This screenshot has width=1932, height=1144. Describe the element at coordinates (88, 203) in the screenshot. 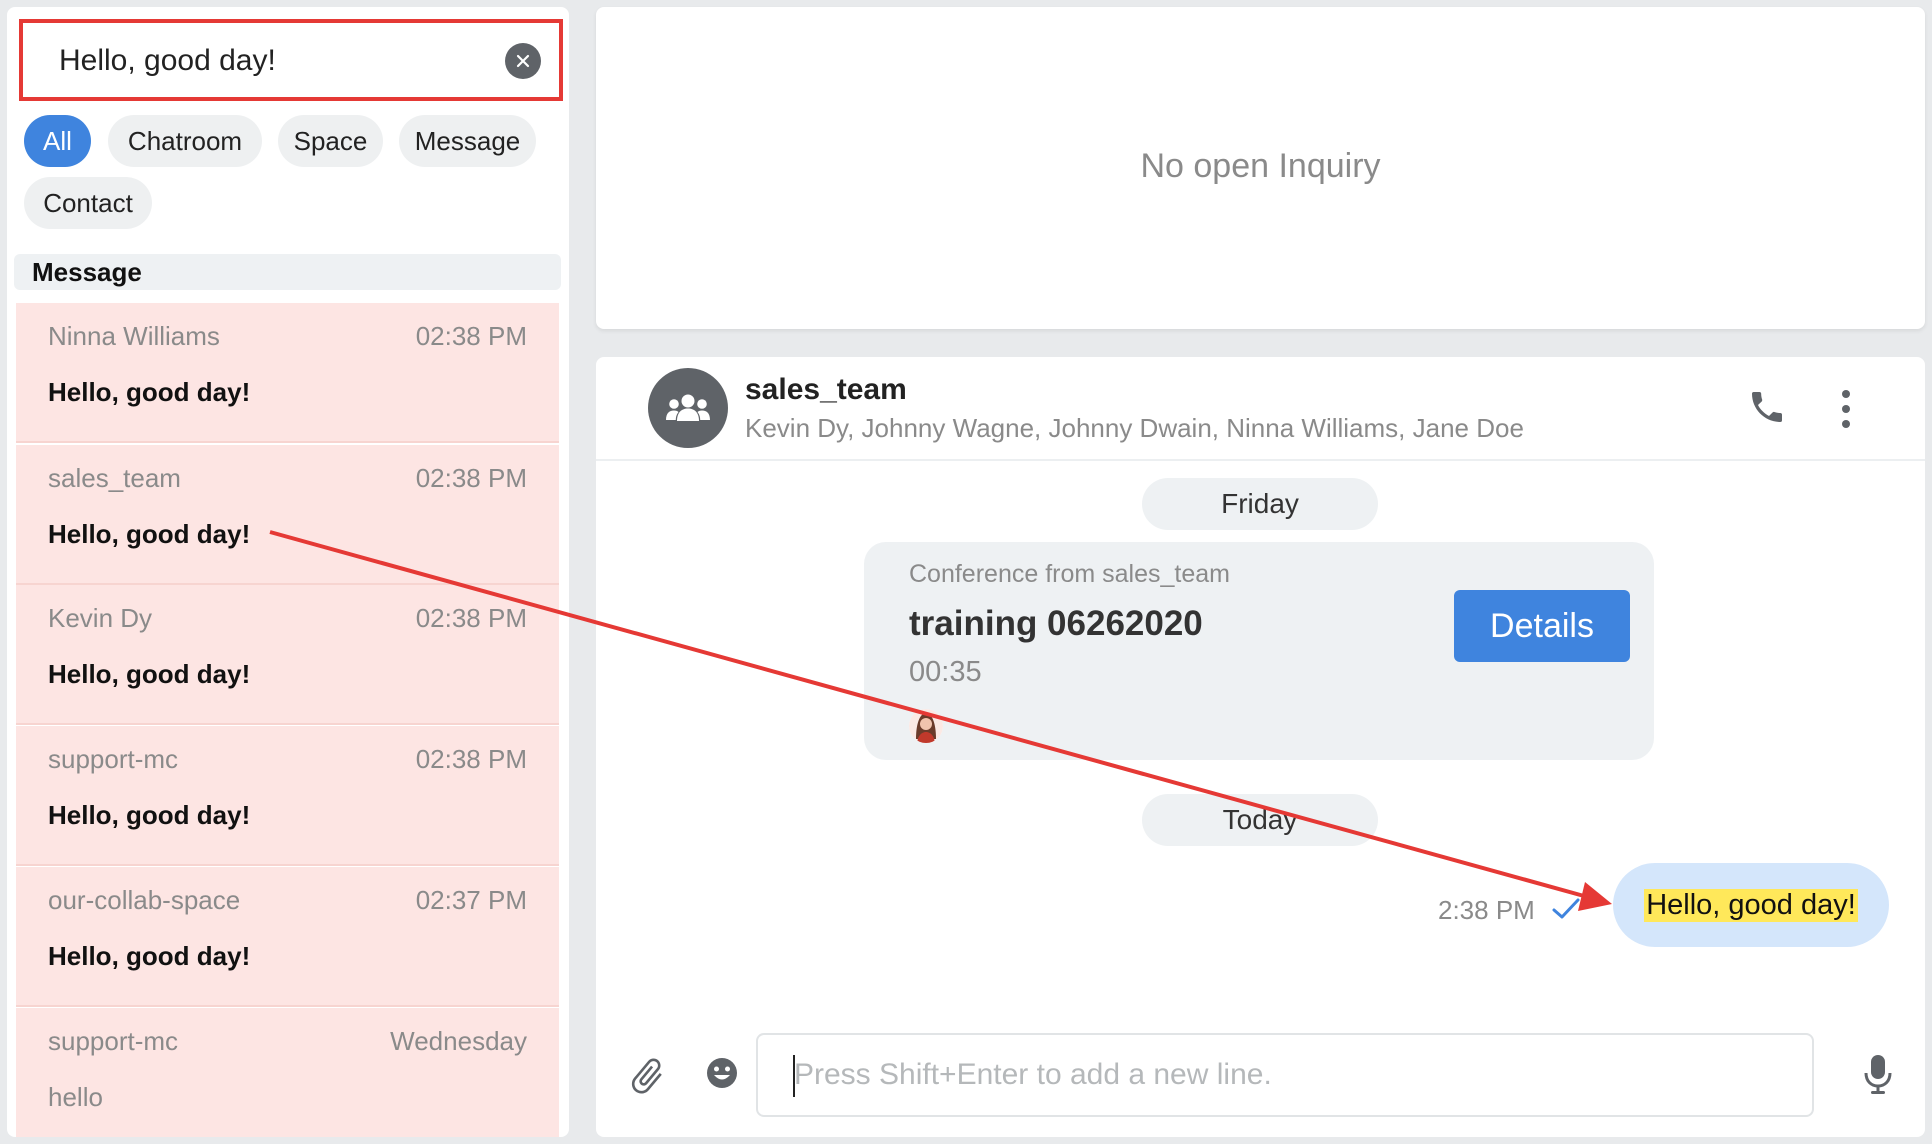

I see `filter-chip-contact: Contact` at that location.